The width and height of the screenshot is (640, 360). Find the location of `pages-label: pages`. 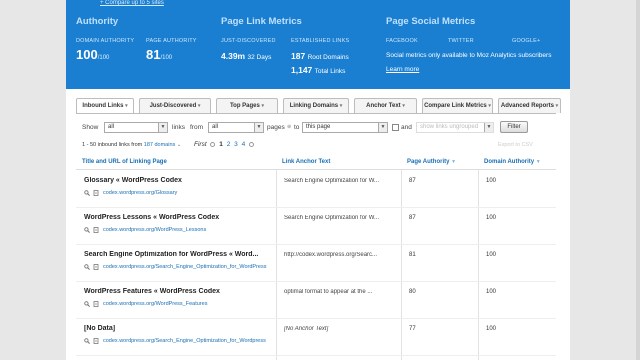

pages-label: pages is located at coordinates (276, 127).